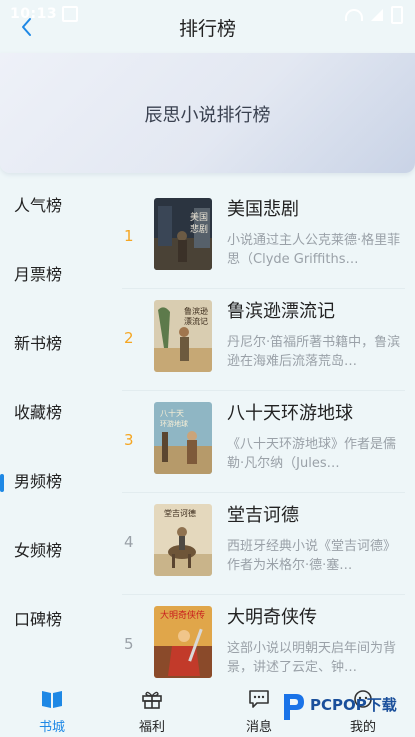 The height and width of the screenshot is (737, 415). I want to click on book-cover: 堂吉诃德, so click(183, 540).